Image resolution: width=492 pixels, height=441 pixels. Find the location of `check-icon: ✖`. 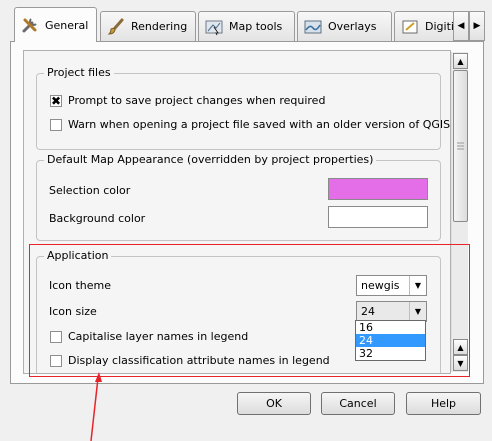

check-icon: ✖ is located at coordinates (56, 100).